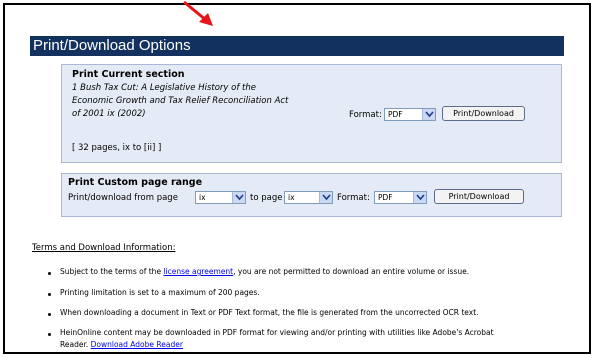 The image size is (596, 358). What do you see at coordinates (308, 197) in the screenshot?
I see `to-page-select: ix` at bounding box center [308, 197].